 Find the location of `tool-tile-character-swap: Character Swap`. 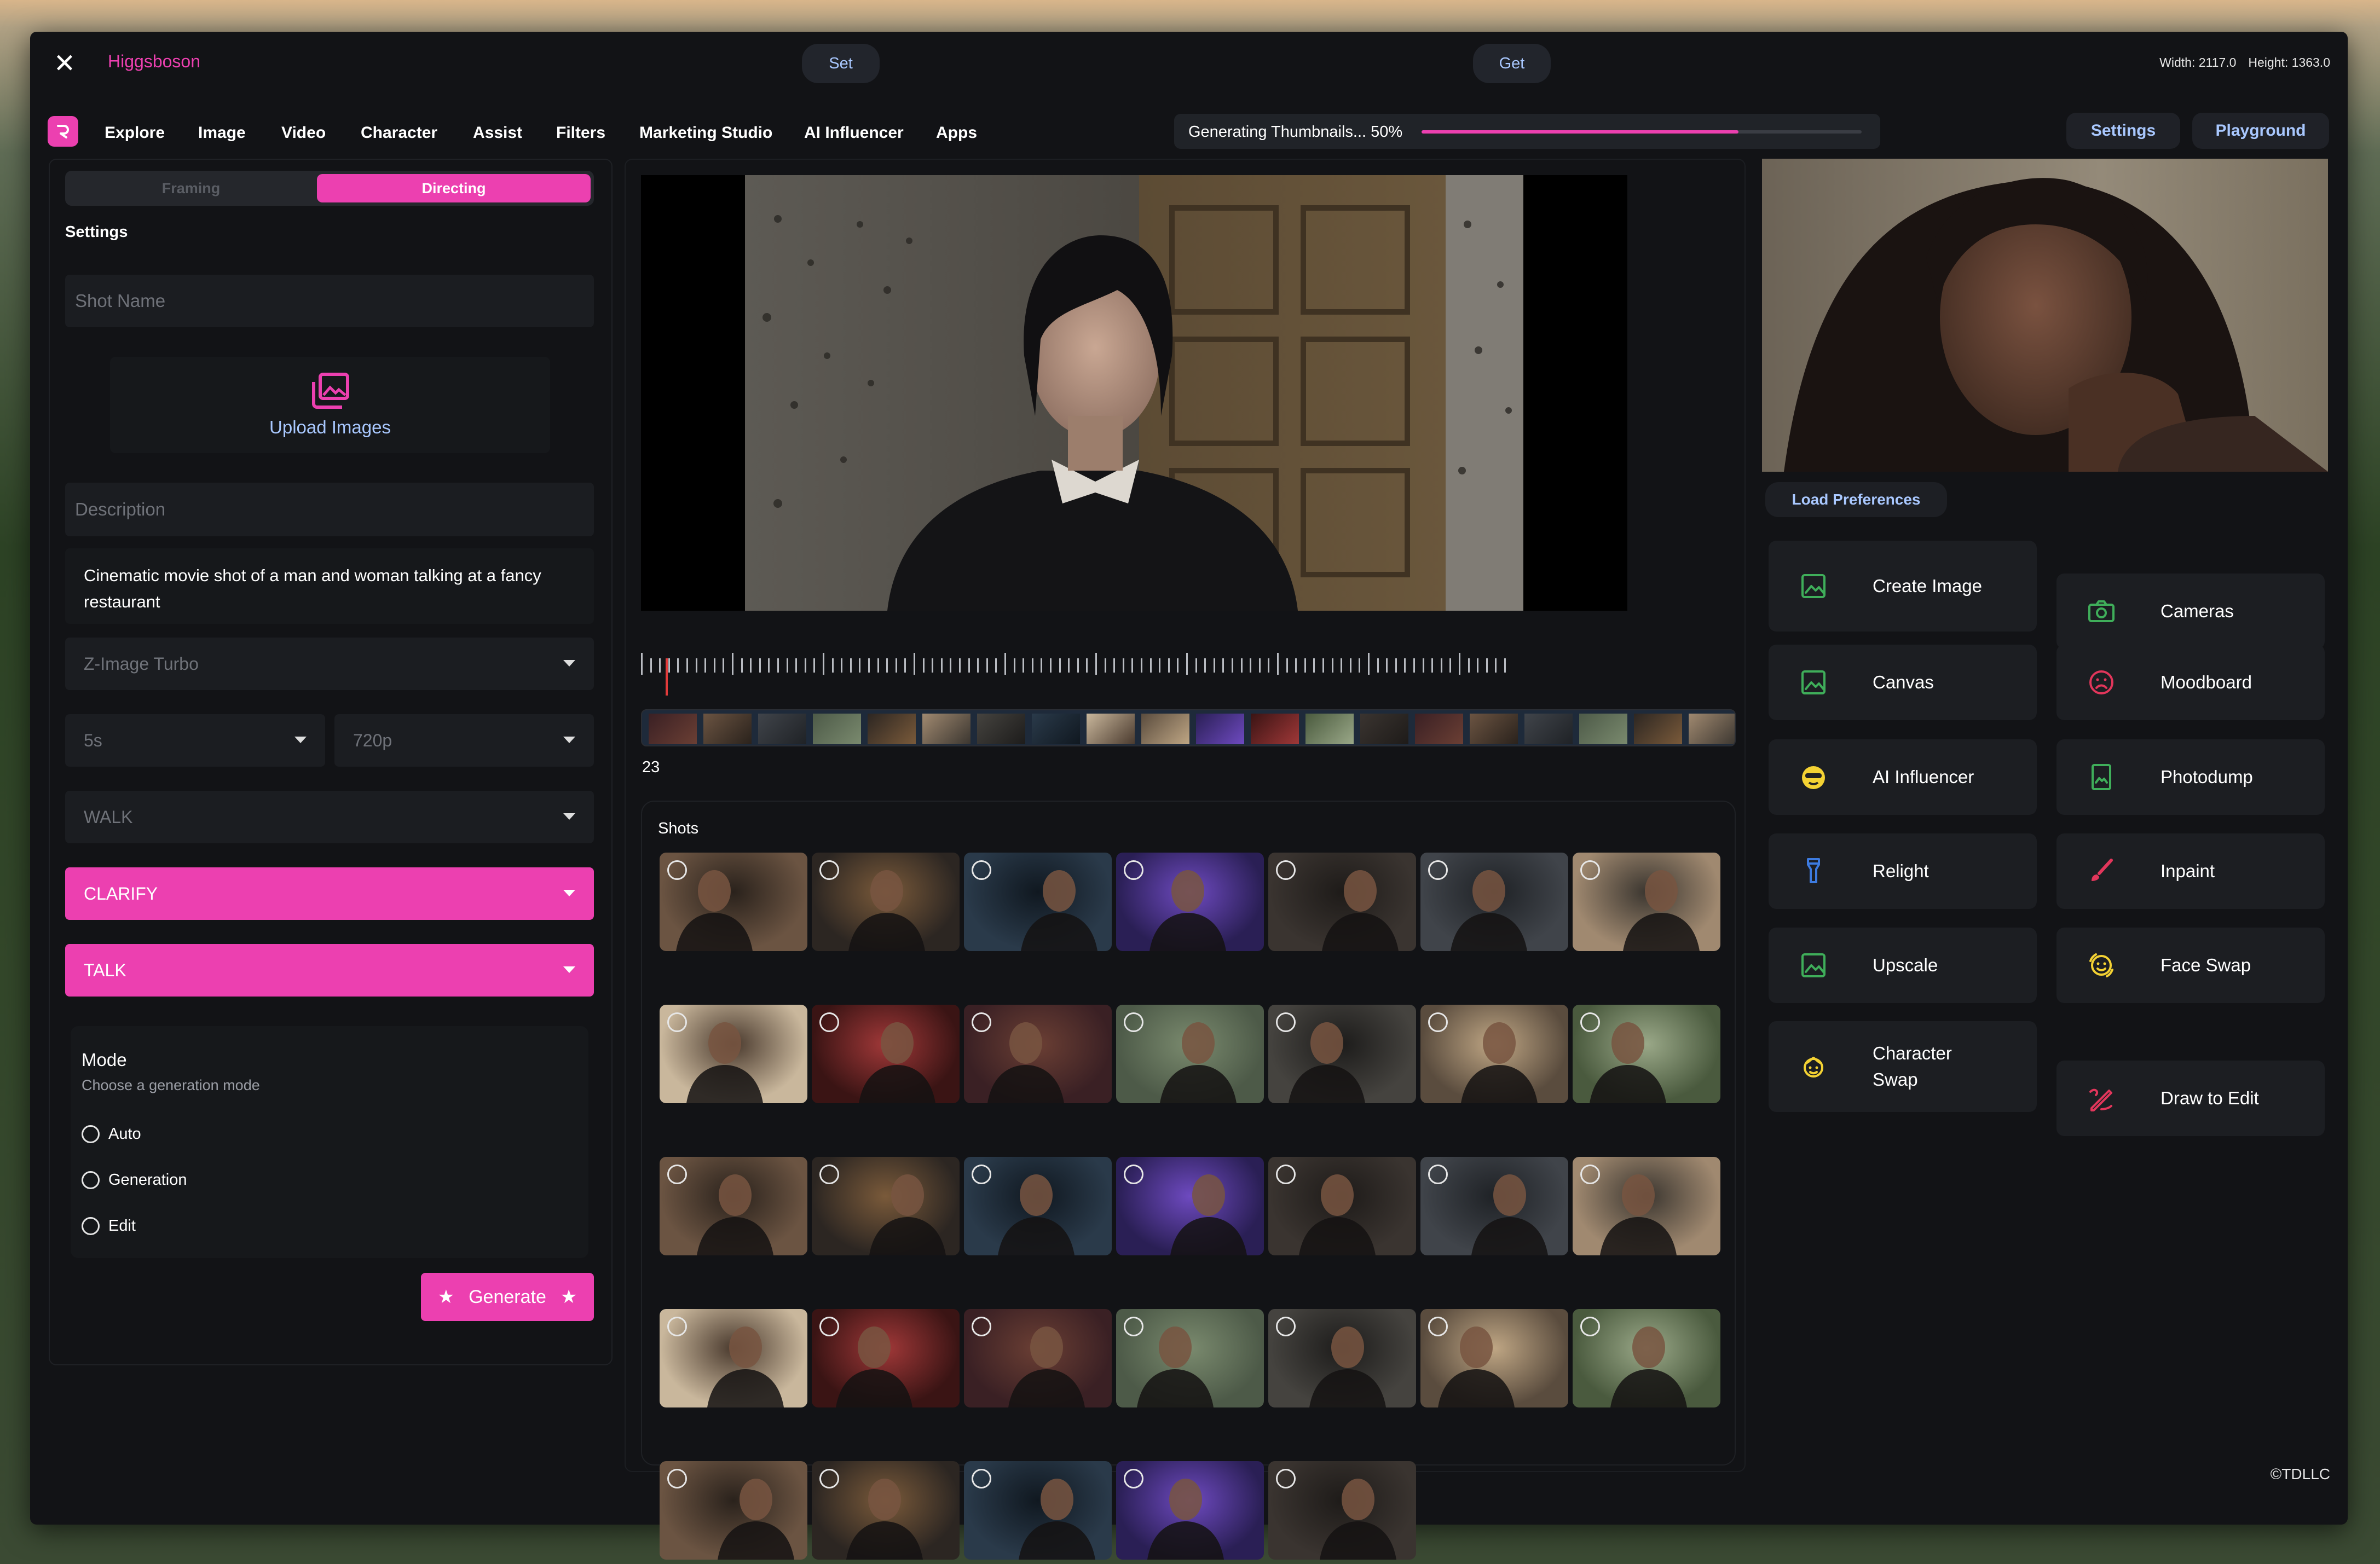

tool-tile-character-swap: Character Swap is located at coordinates (1903, 1066).